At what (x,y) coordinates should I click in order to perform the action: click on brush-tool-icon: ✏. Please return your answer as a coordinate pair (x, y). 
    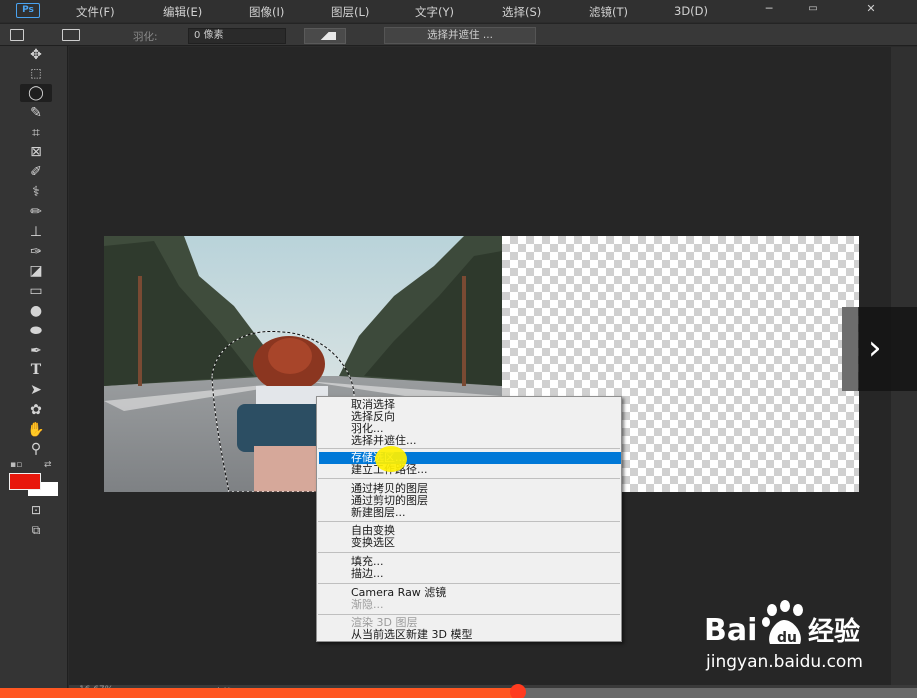
    Looking at the image, I should click on (36, 212).